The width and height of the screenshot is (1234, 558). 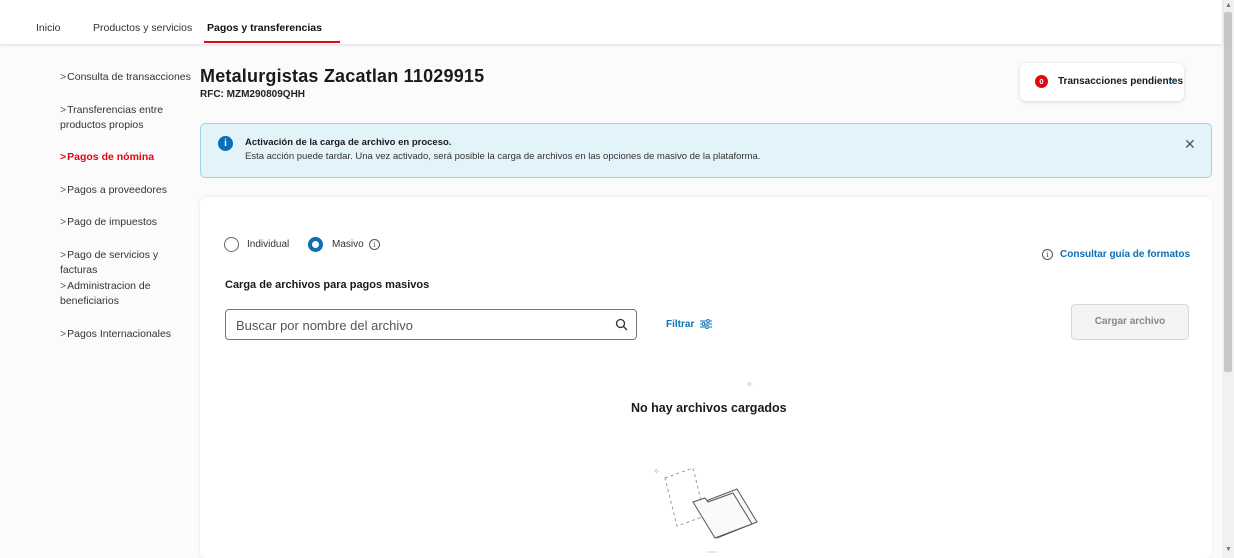 What do you see at coordinates (264, 28) in the screenshot?
I see `tab-pagos-y-transferencias: Pagos y transferencias` at bounding box center [264, 28].